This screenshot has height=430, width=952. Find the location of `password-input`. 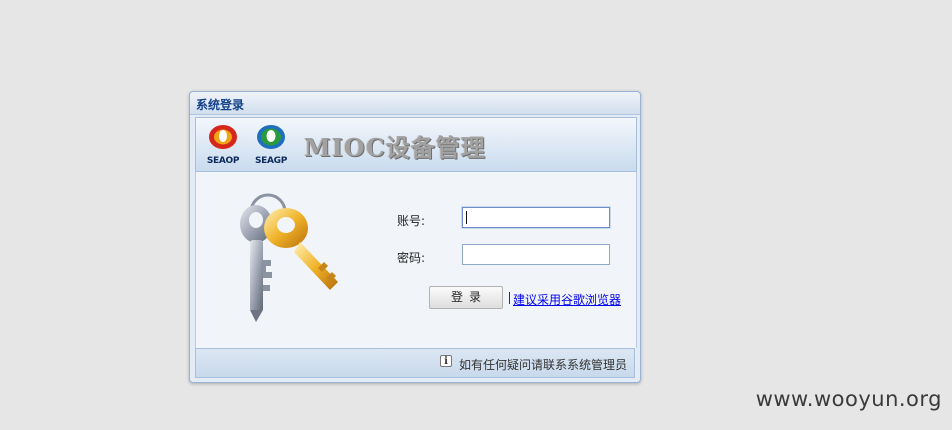

password-input is located at coordinates (536, 254).